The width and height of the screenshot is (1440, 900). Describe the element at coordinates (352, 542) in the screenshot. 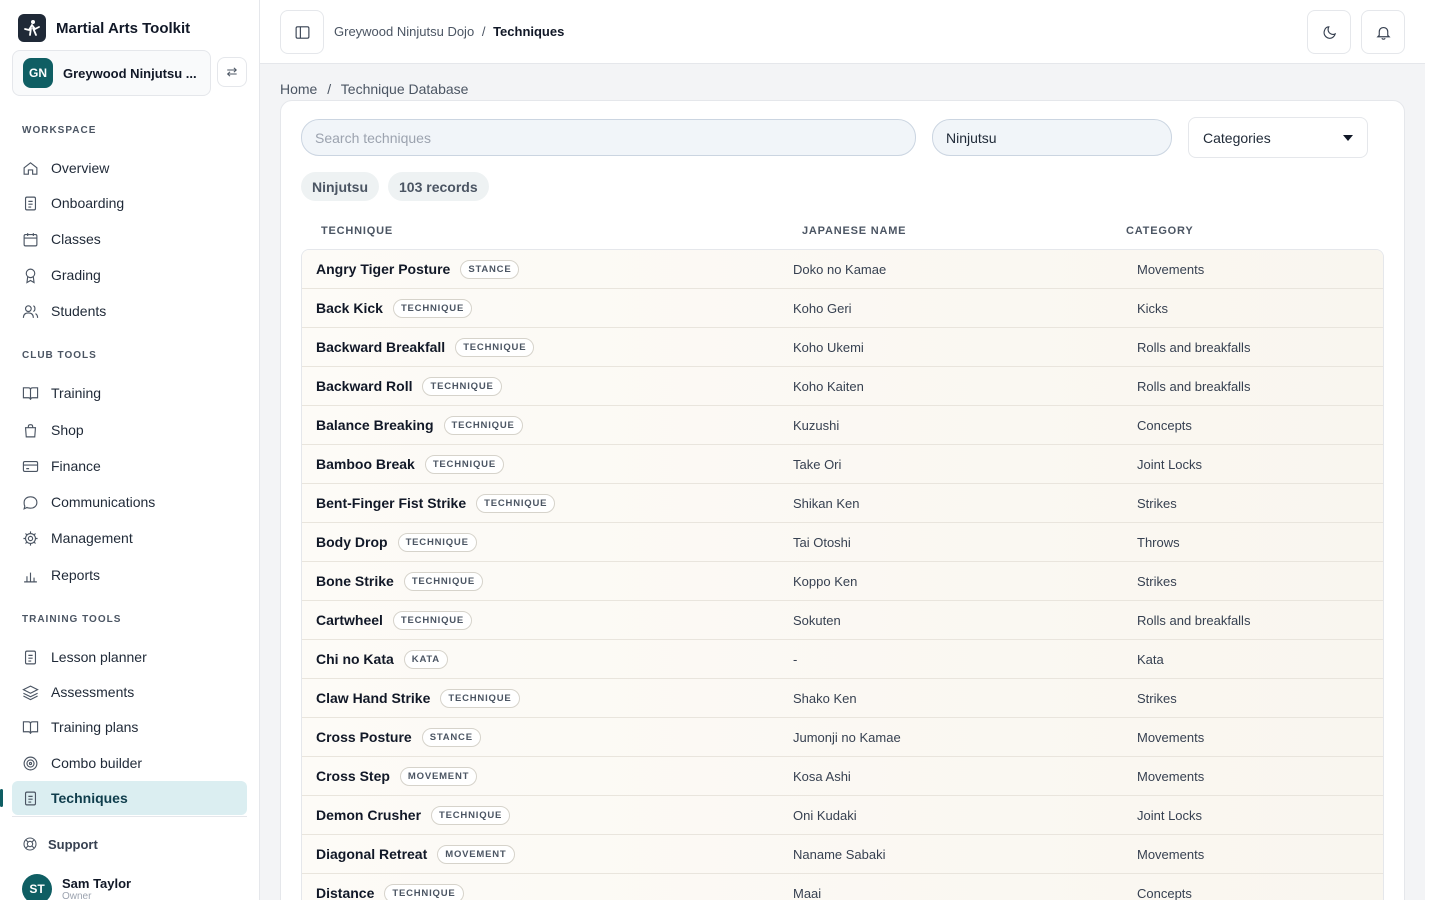

I see `technique-name: Body Drop` at that location.